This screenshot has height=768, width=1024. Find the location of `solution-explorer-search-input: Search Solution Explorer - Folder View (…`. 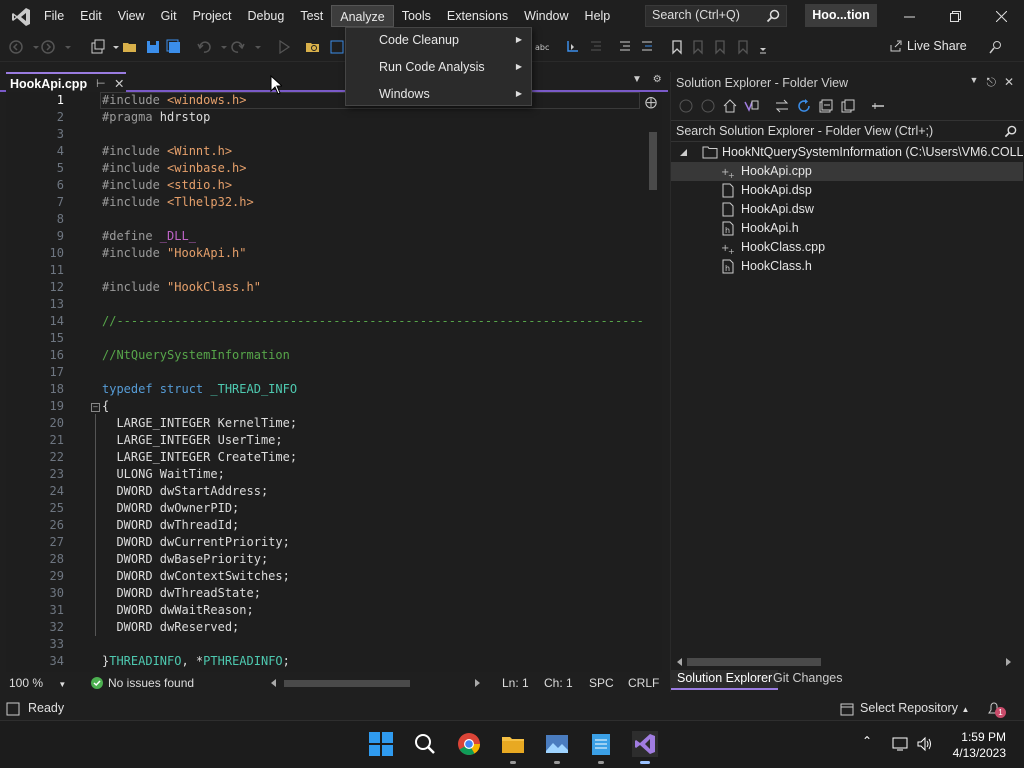

solution-explorer-search-input: Search Solution Explorer - Folder View (… is located at coordinates (847, 131).